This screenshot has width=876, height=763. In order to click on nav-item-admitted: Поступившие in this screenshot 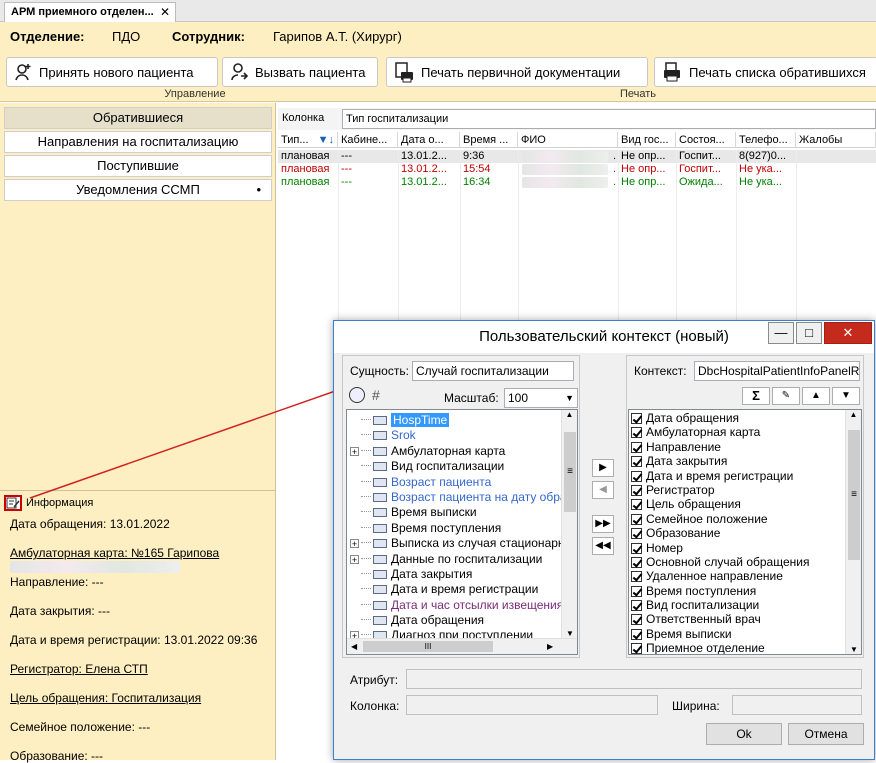, I will do `click(138, 166)`.